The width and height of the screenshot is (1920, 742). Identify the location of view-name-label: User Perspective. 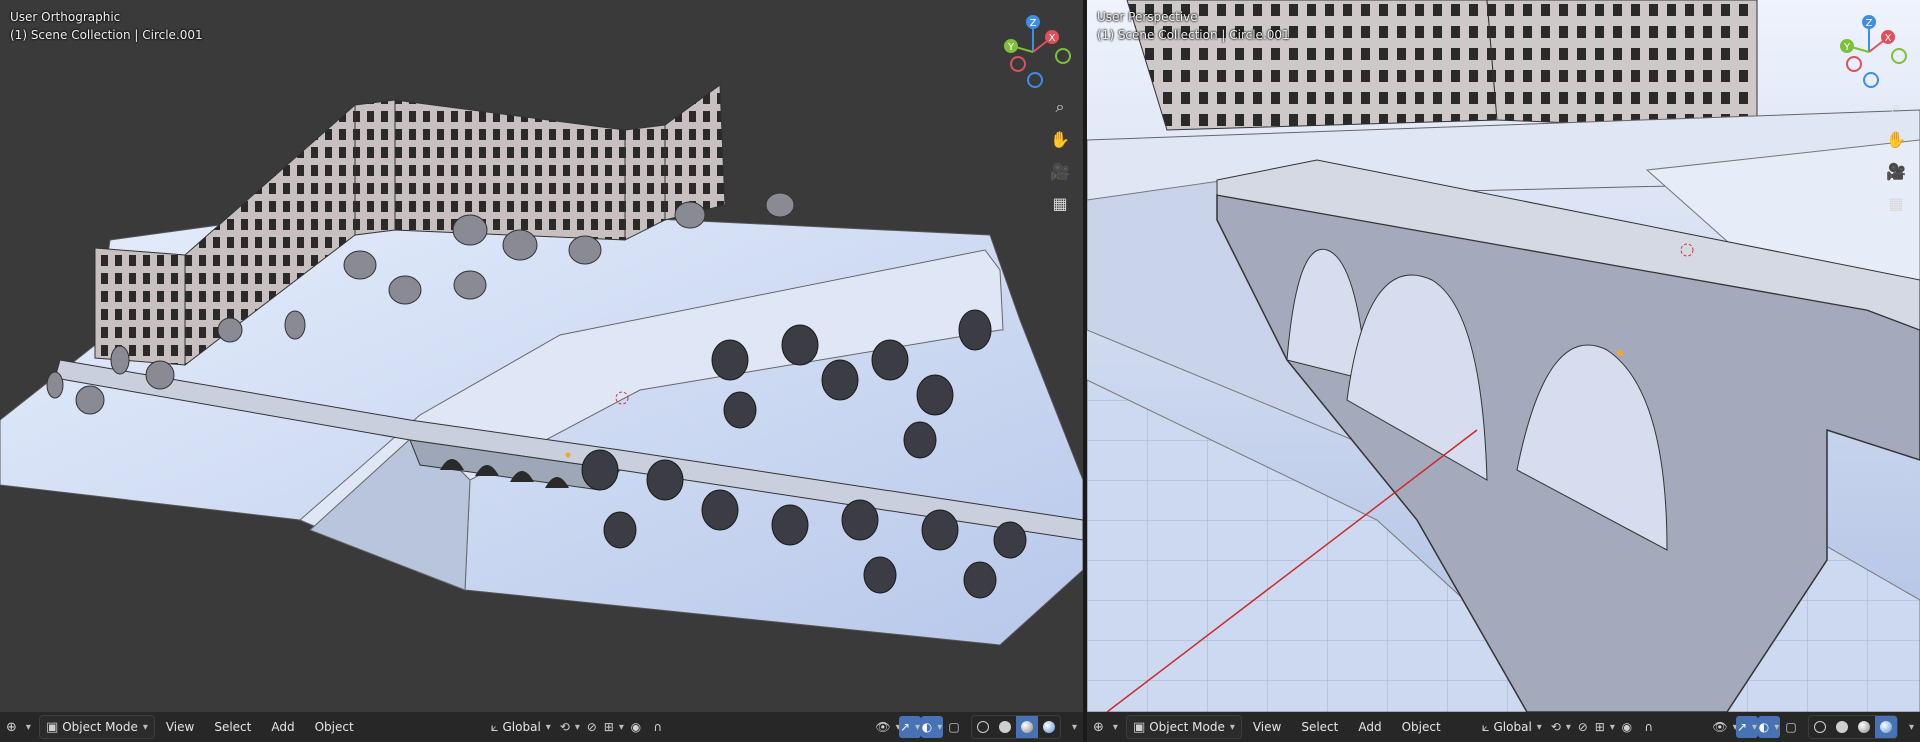
(1147, 17).